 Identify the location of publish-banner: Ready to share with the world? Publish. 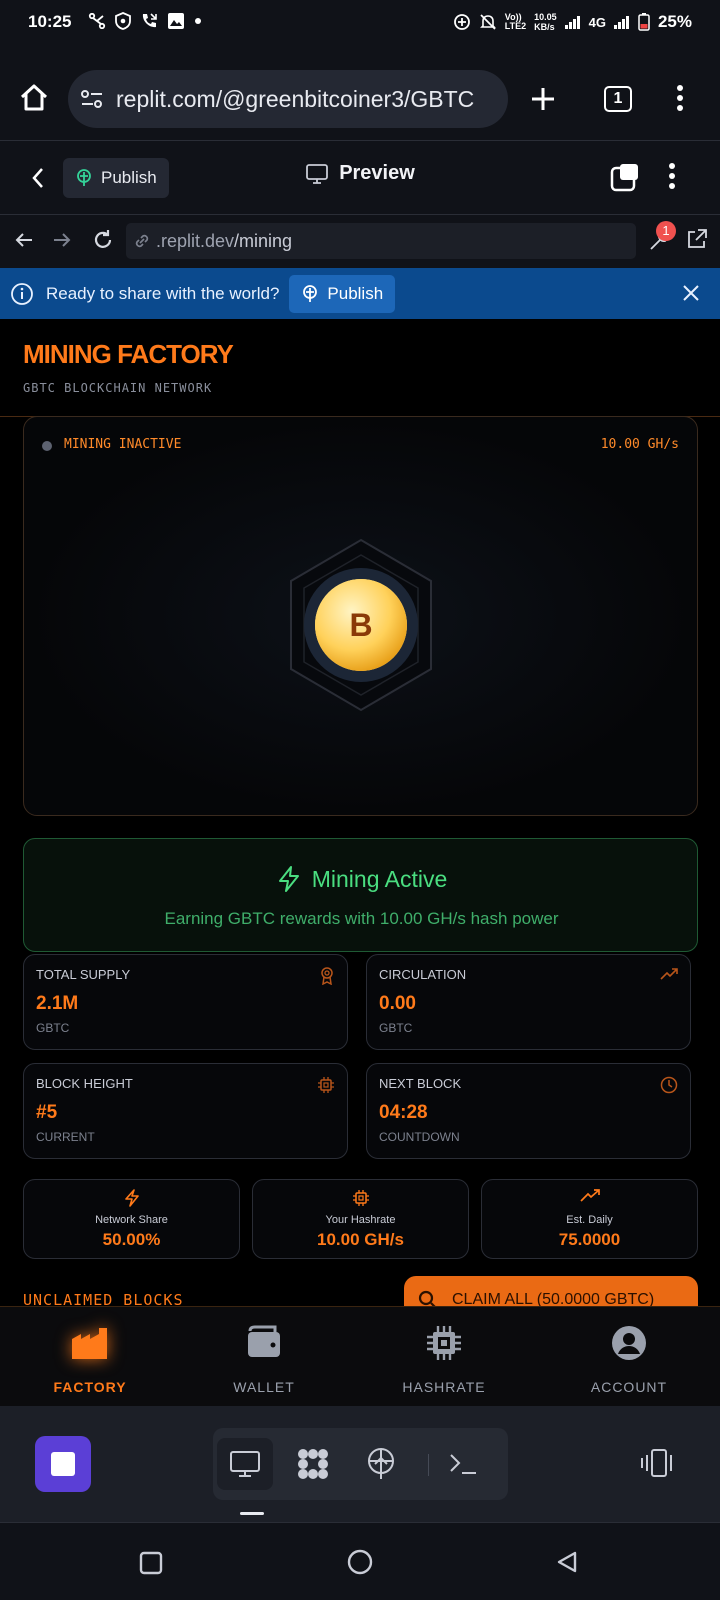
(360, 293).